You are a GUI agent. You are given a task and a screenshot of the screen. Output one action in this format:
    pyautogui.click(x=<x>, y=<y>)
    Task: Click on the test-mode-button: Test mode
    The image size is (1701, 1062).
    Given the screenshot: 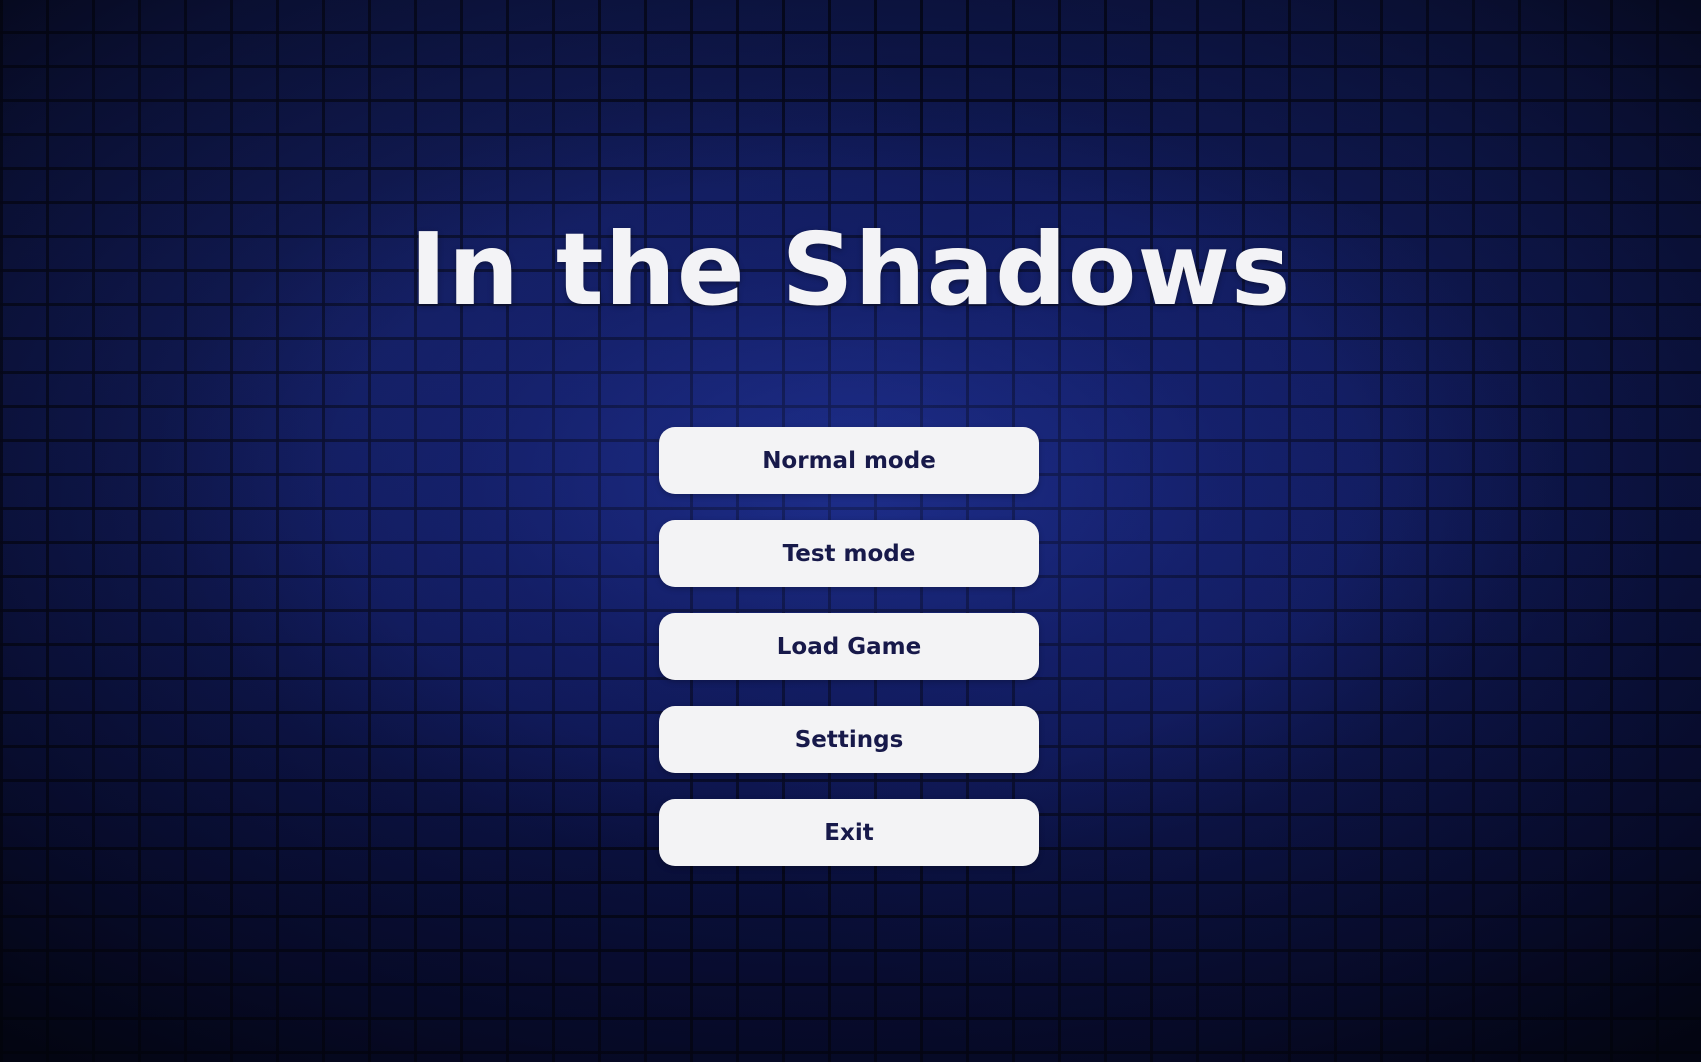 What is the action you would take?
    pyautogui.click(x=849, y=553)
    